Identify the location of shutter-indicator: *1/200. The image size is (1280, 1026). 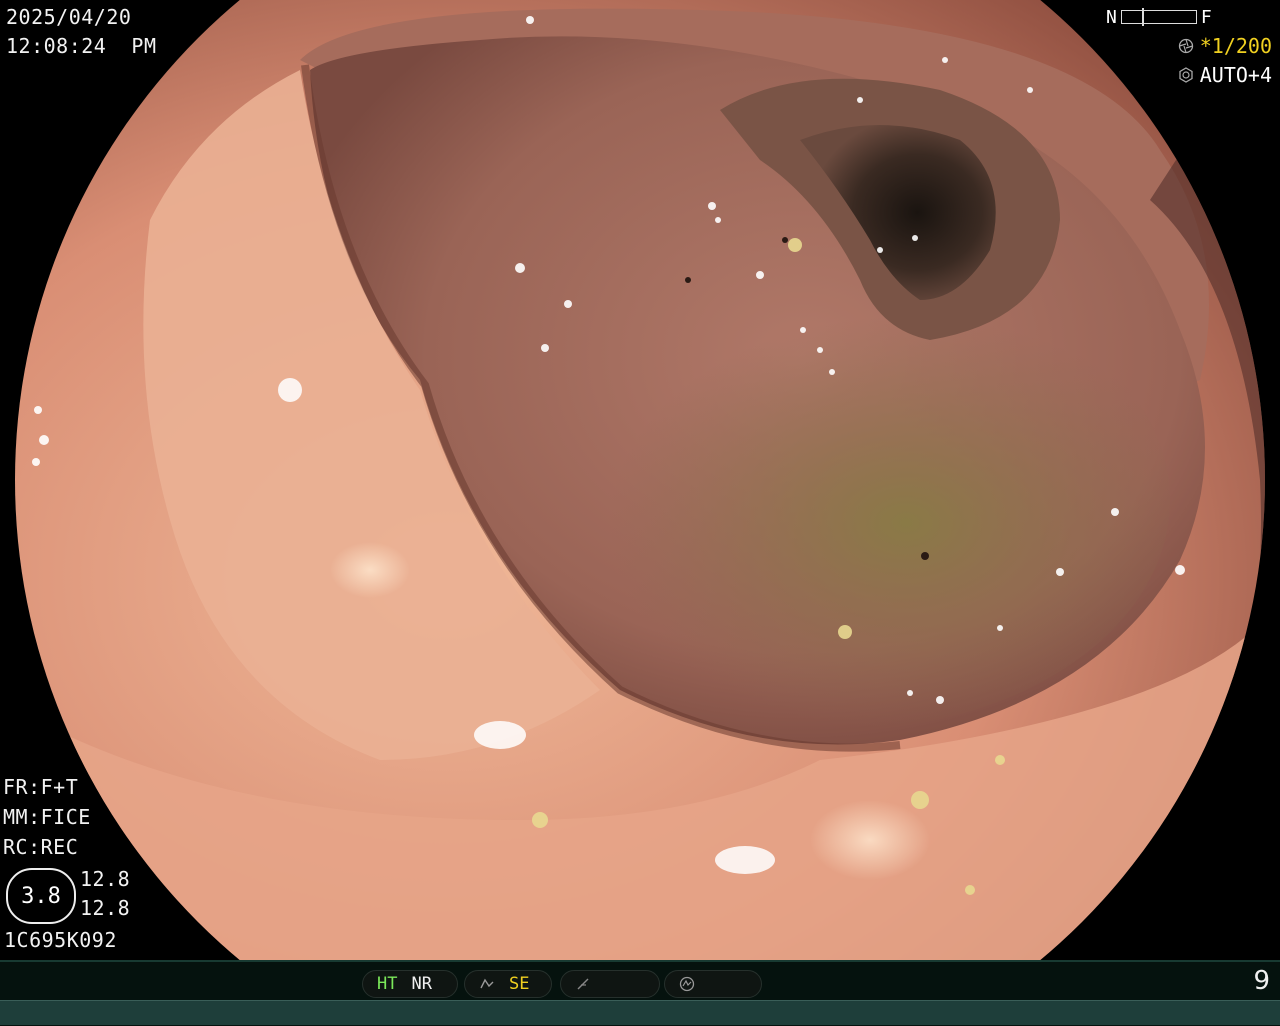
(1225, 46).